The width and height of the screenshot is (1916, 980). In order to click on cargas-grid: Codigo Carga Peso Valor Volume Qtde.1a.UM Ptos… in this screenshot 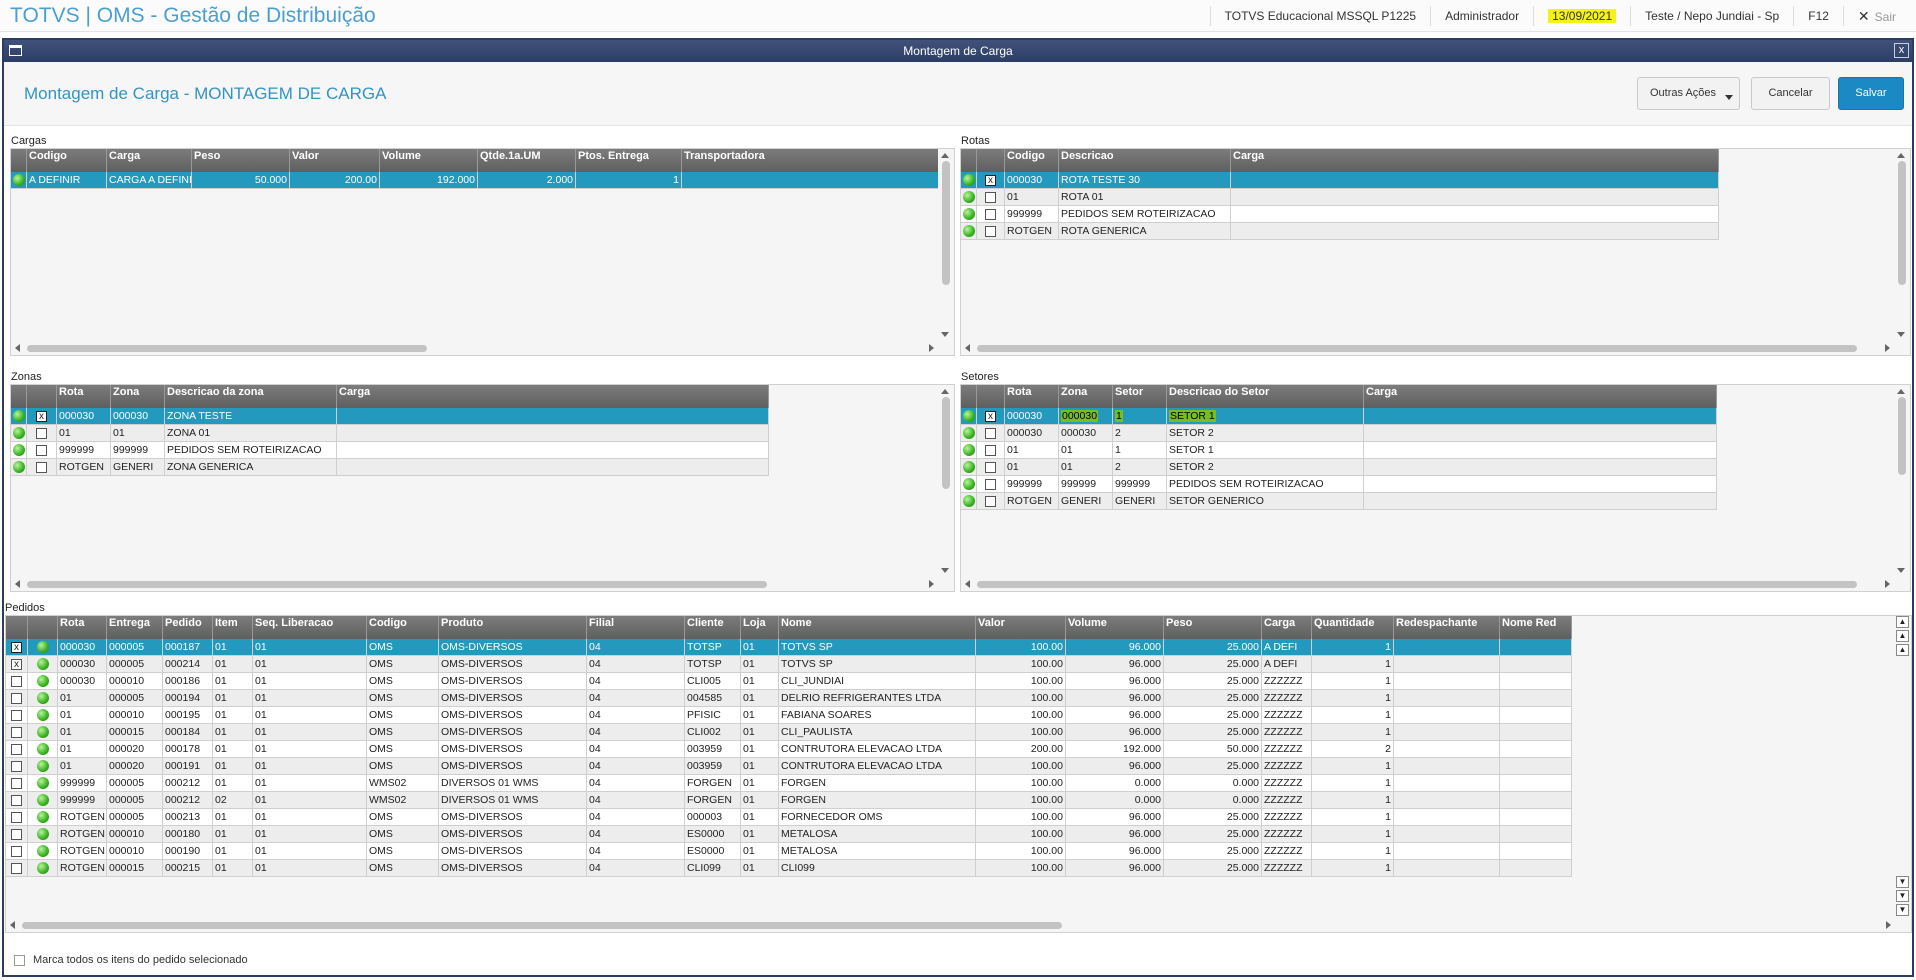, I will do `click(482, 252)`.